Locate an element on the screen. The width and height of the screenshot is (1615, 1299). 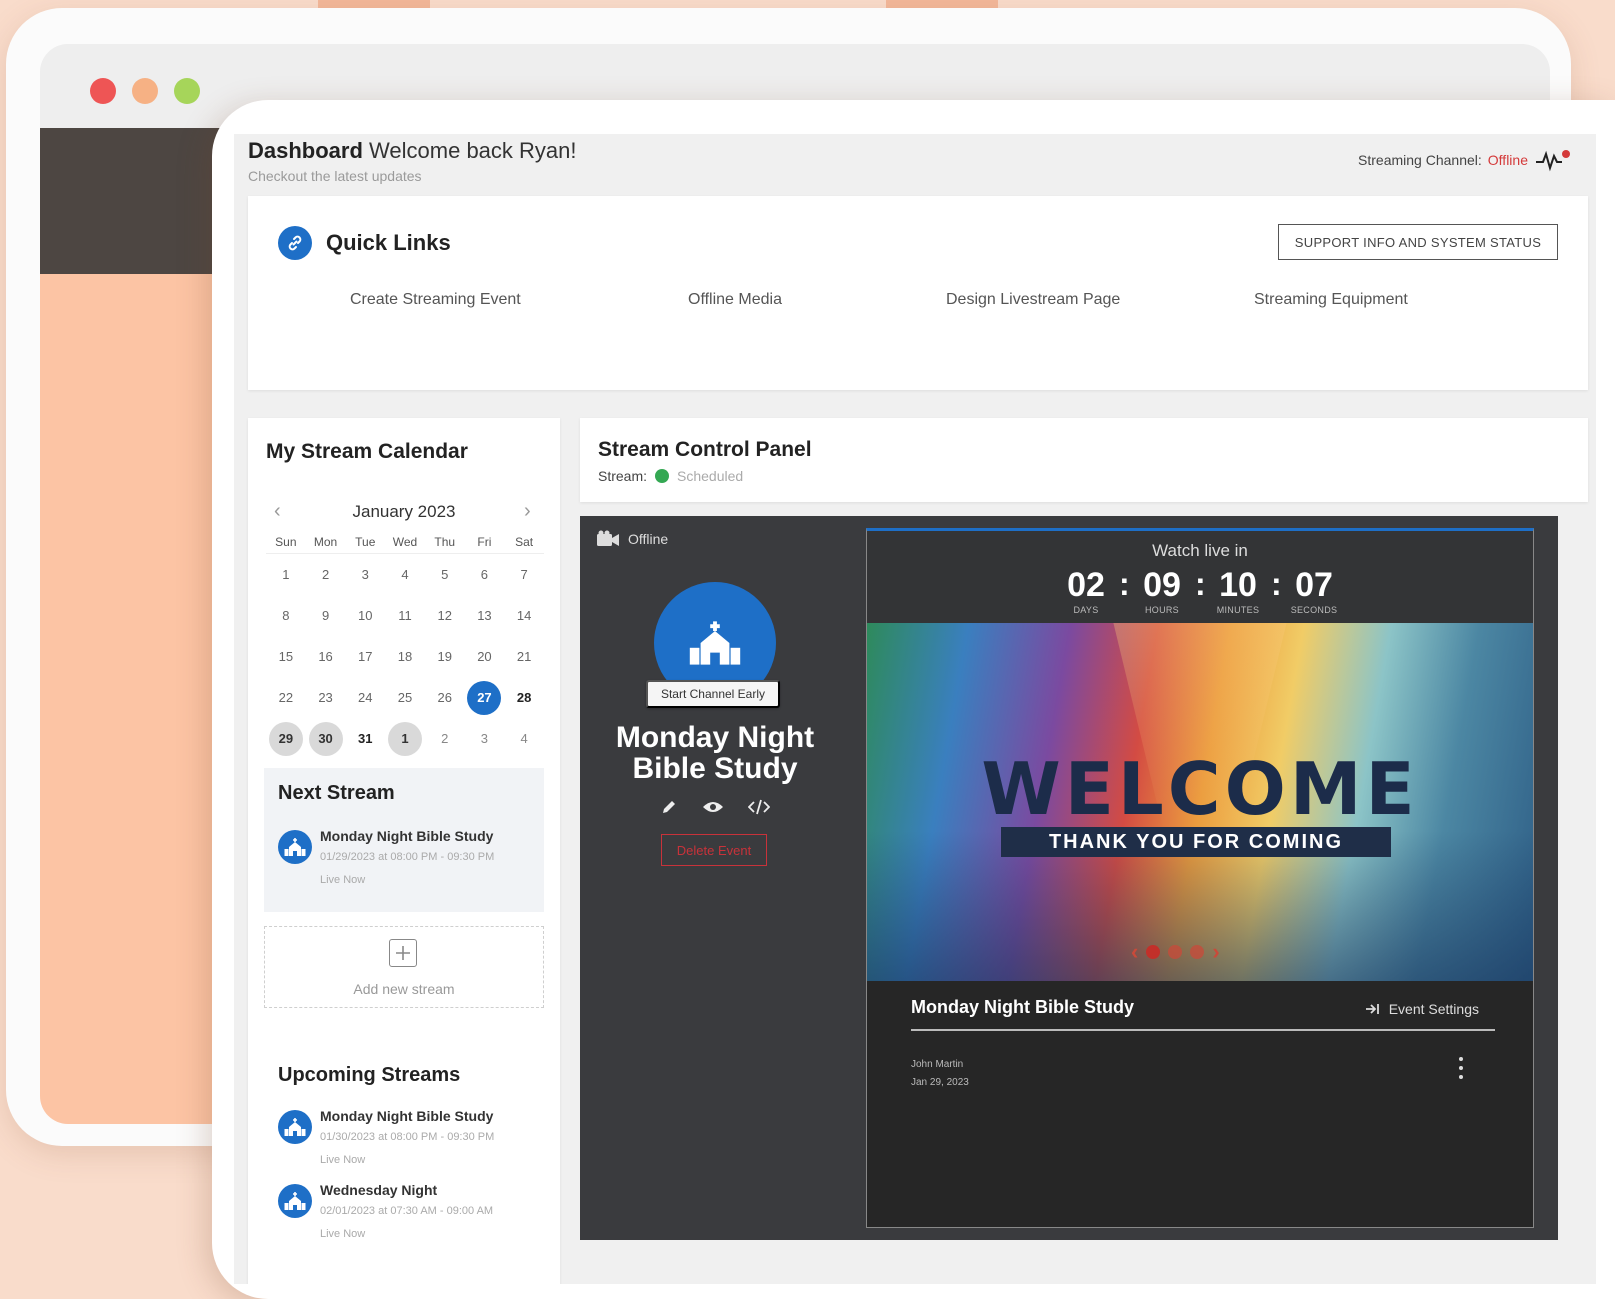
slide-carousel: ‹ › is located at coordinates (1175, 952).